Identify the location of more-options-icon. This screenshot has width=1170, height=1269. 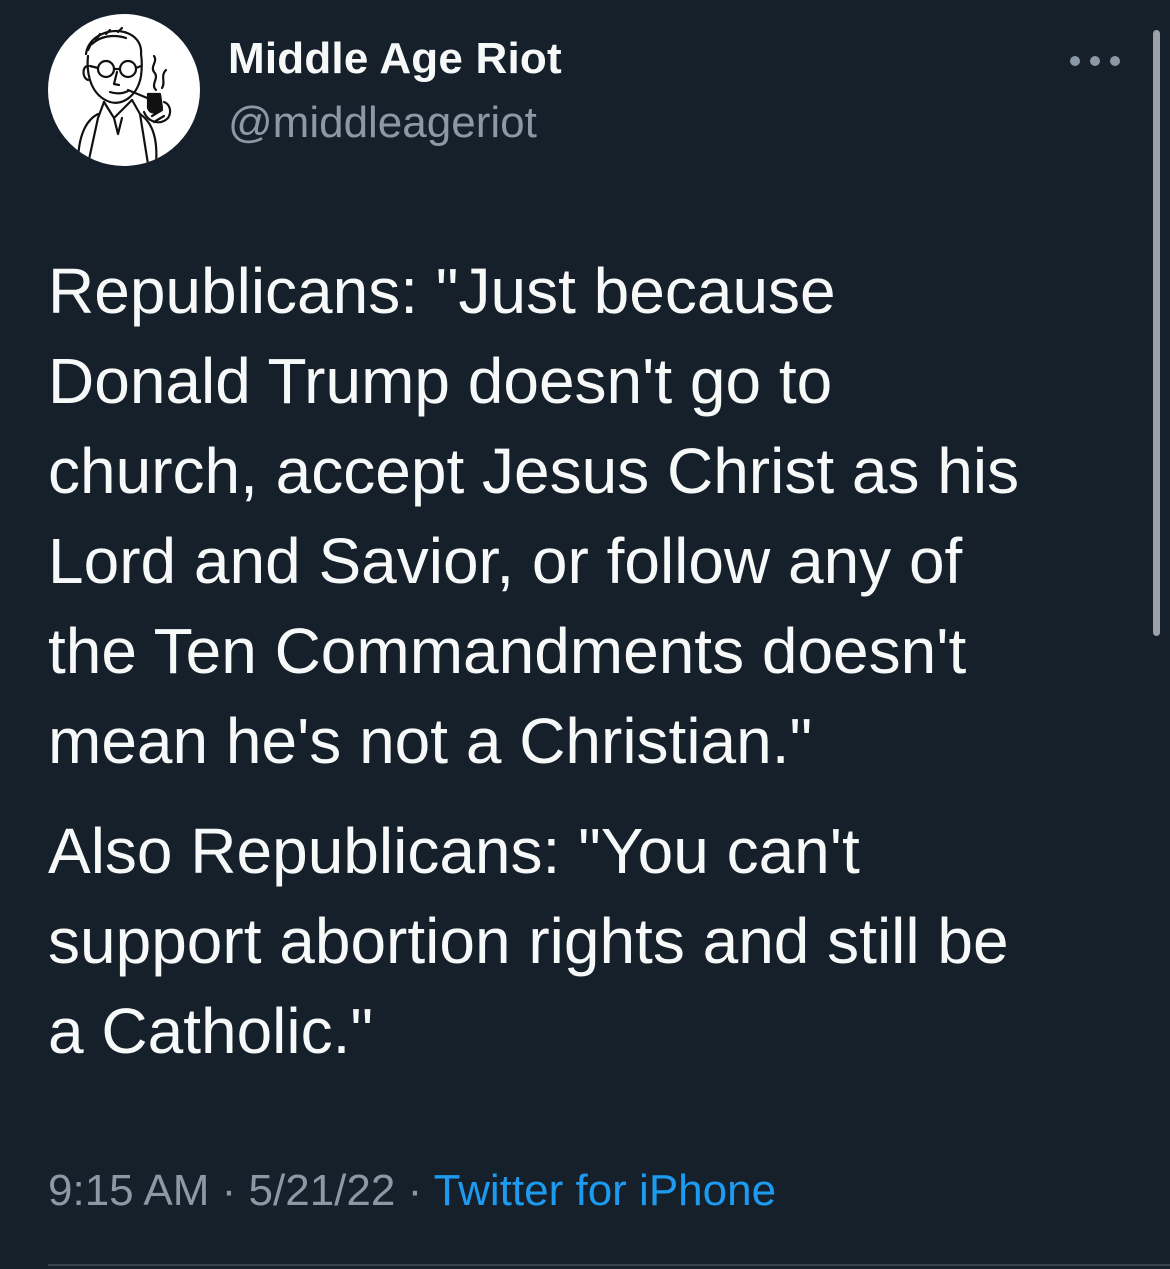
(1095, 61).